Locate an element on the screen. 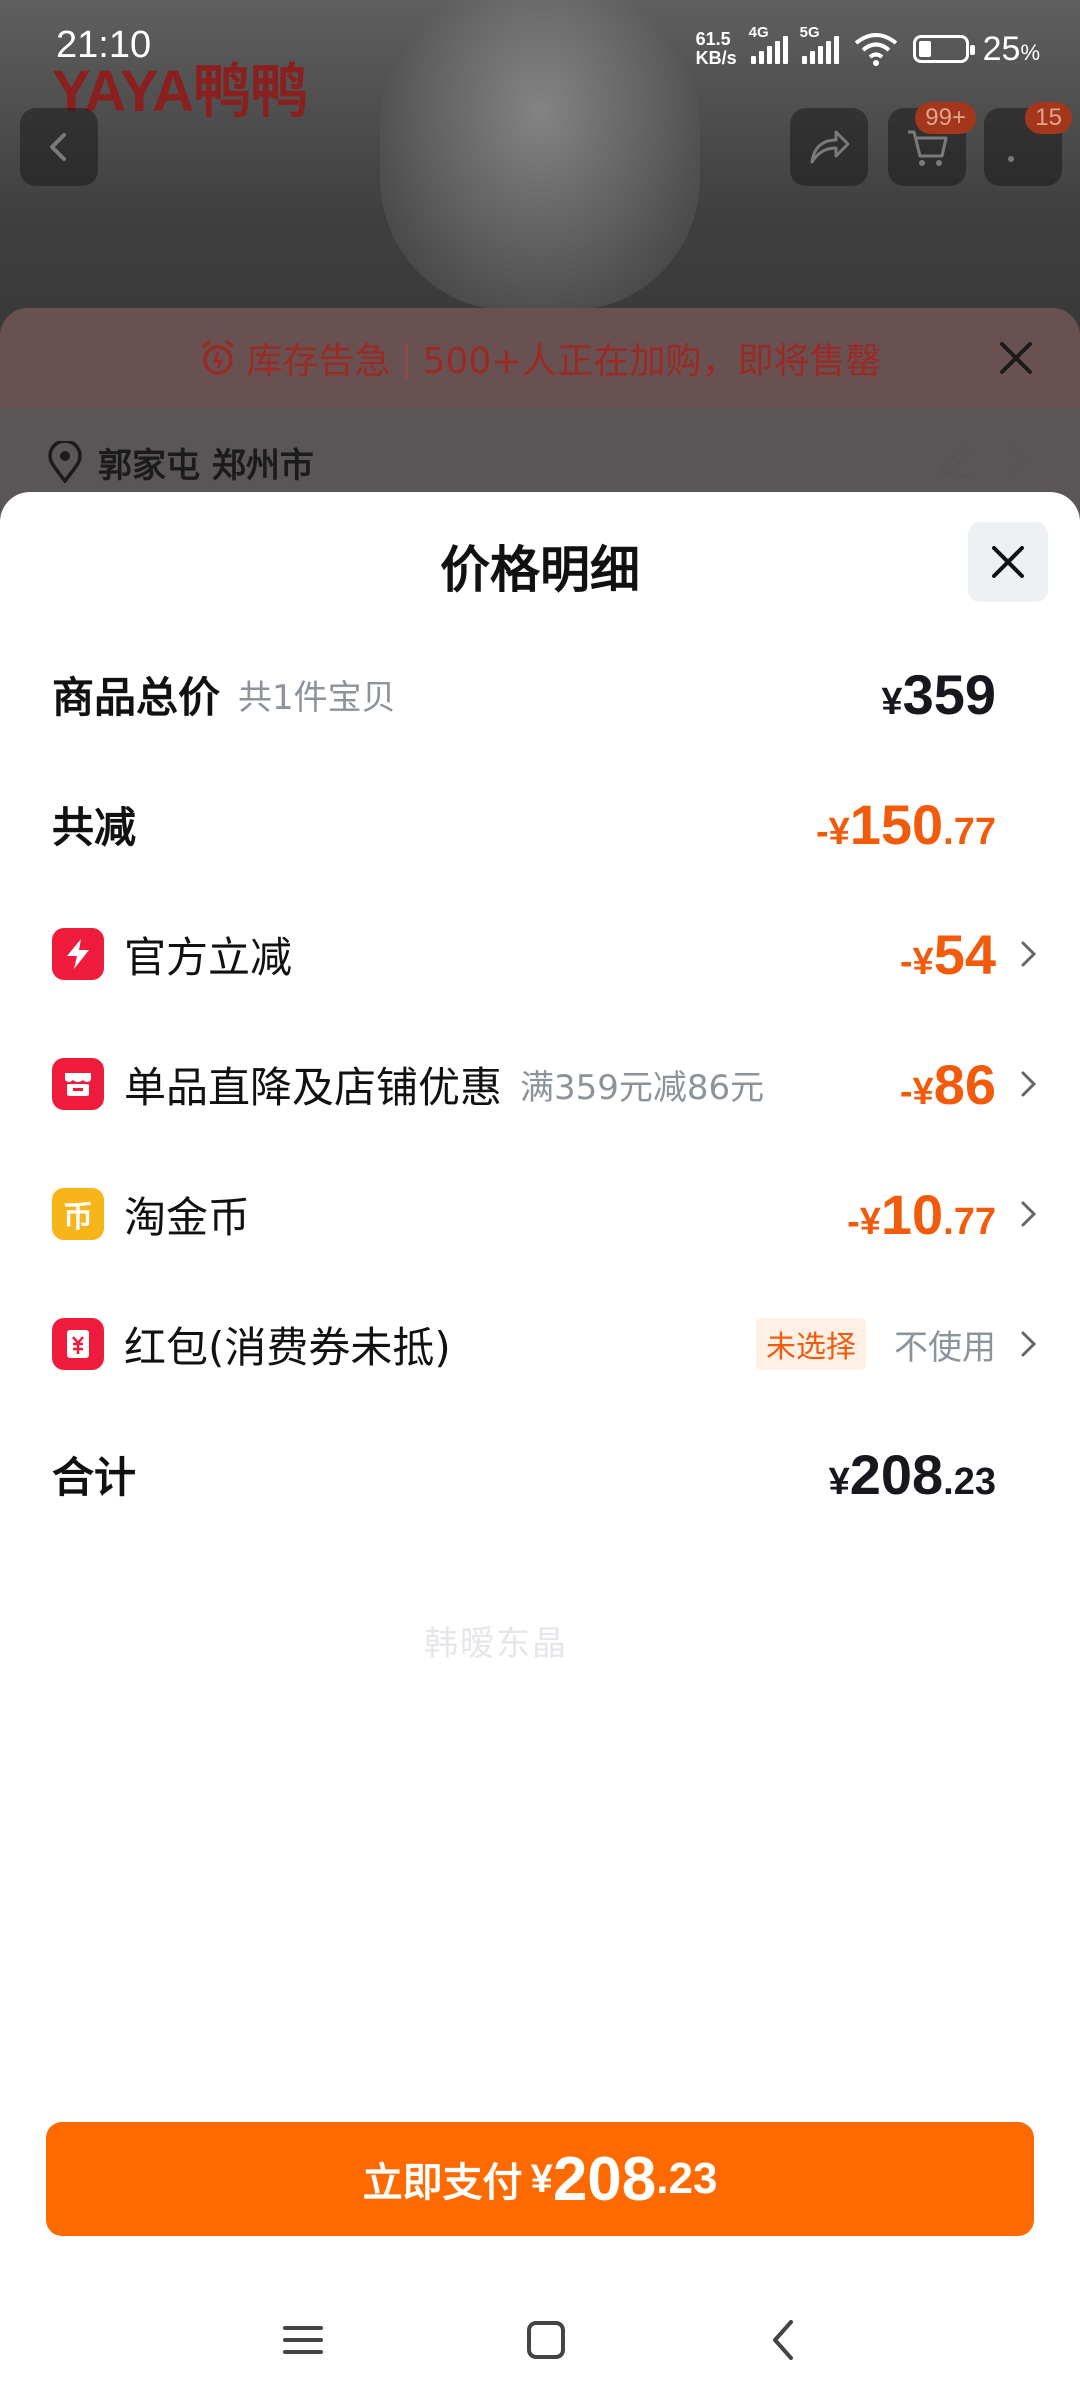  shop-discount-amount: -¥86 is located at coordinates (947, 1084).